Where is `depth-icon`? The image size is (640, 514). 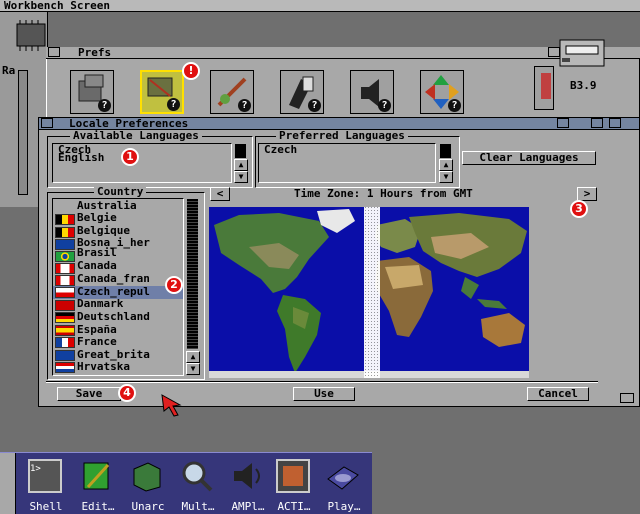 depth-icon is located at coordinates (615, 123).